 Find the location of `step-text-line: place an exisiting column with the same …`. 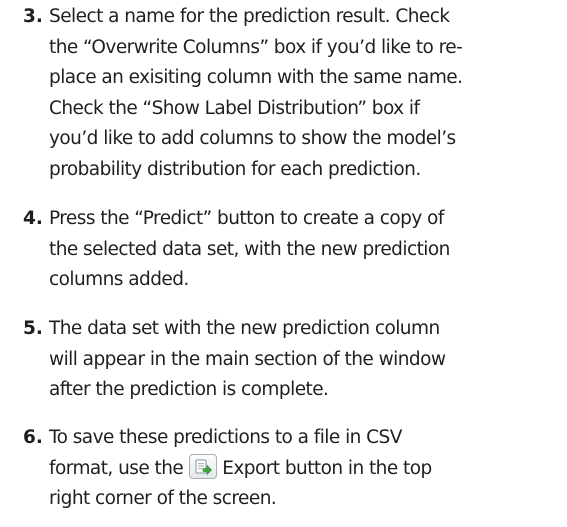

step-text-line: place an exisiting column with the same … is located at coordinates (256, 77).